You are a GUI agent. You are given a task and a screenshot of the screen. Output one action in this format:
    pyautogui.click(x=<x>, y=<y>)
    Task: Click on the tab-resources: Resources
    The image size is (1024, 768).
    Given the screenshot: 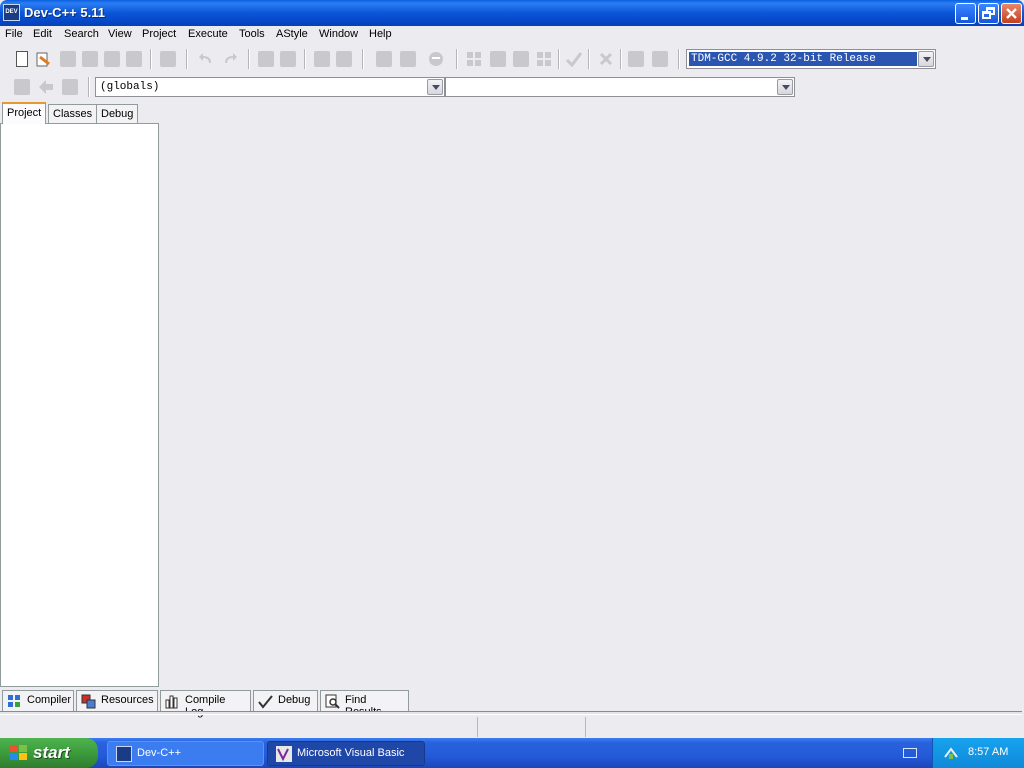 What is the action you would take?
    pyautogui.click(x=117, y=701)
    